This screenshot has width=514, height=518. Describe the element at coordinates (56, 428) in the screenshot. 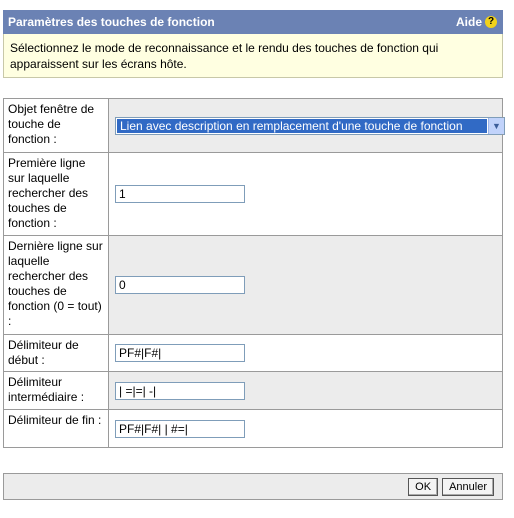

I see `label-end-delimiter: Délimiteur de fin :` at that location.